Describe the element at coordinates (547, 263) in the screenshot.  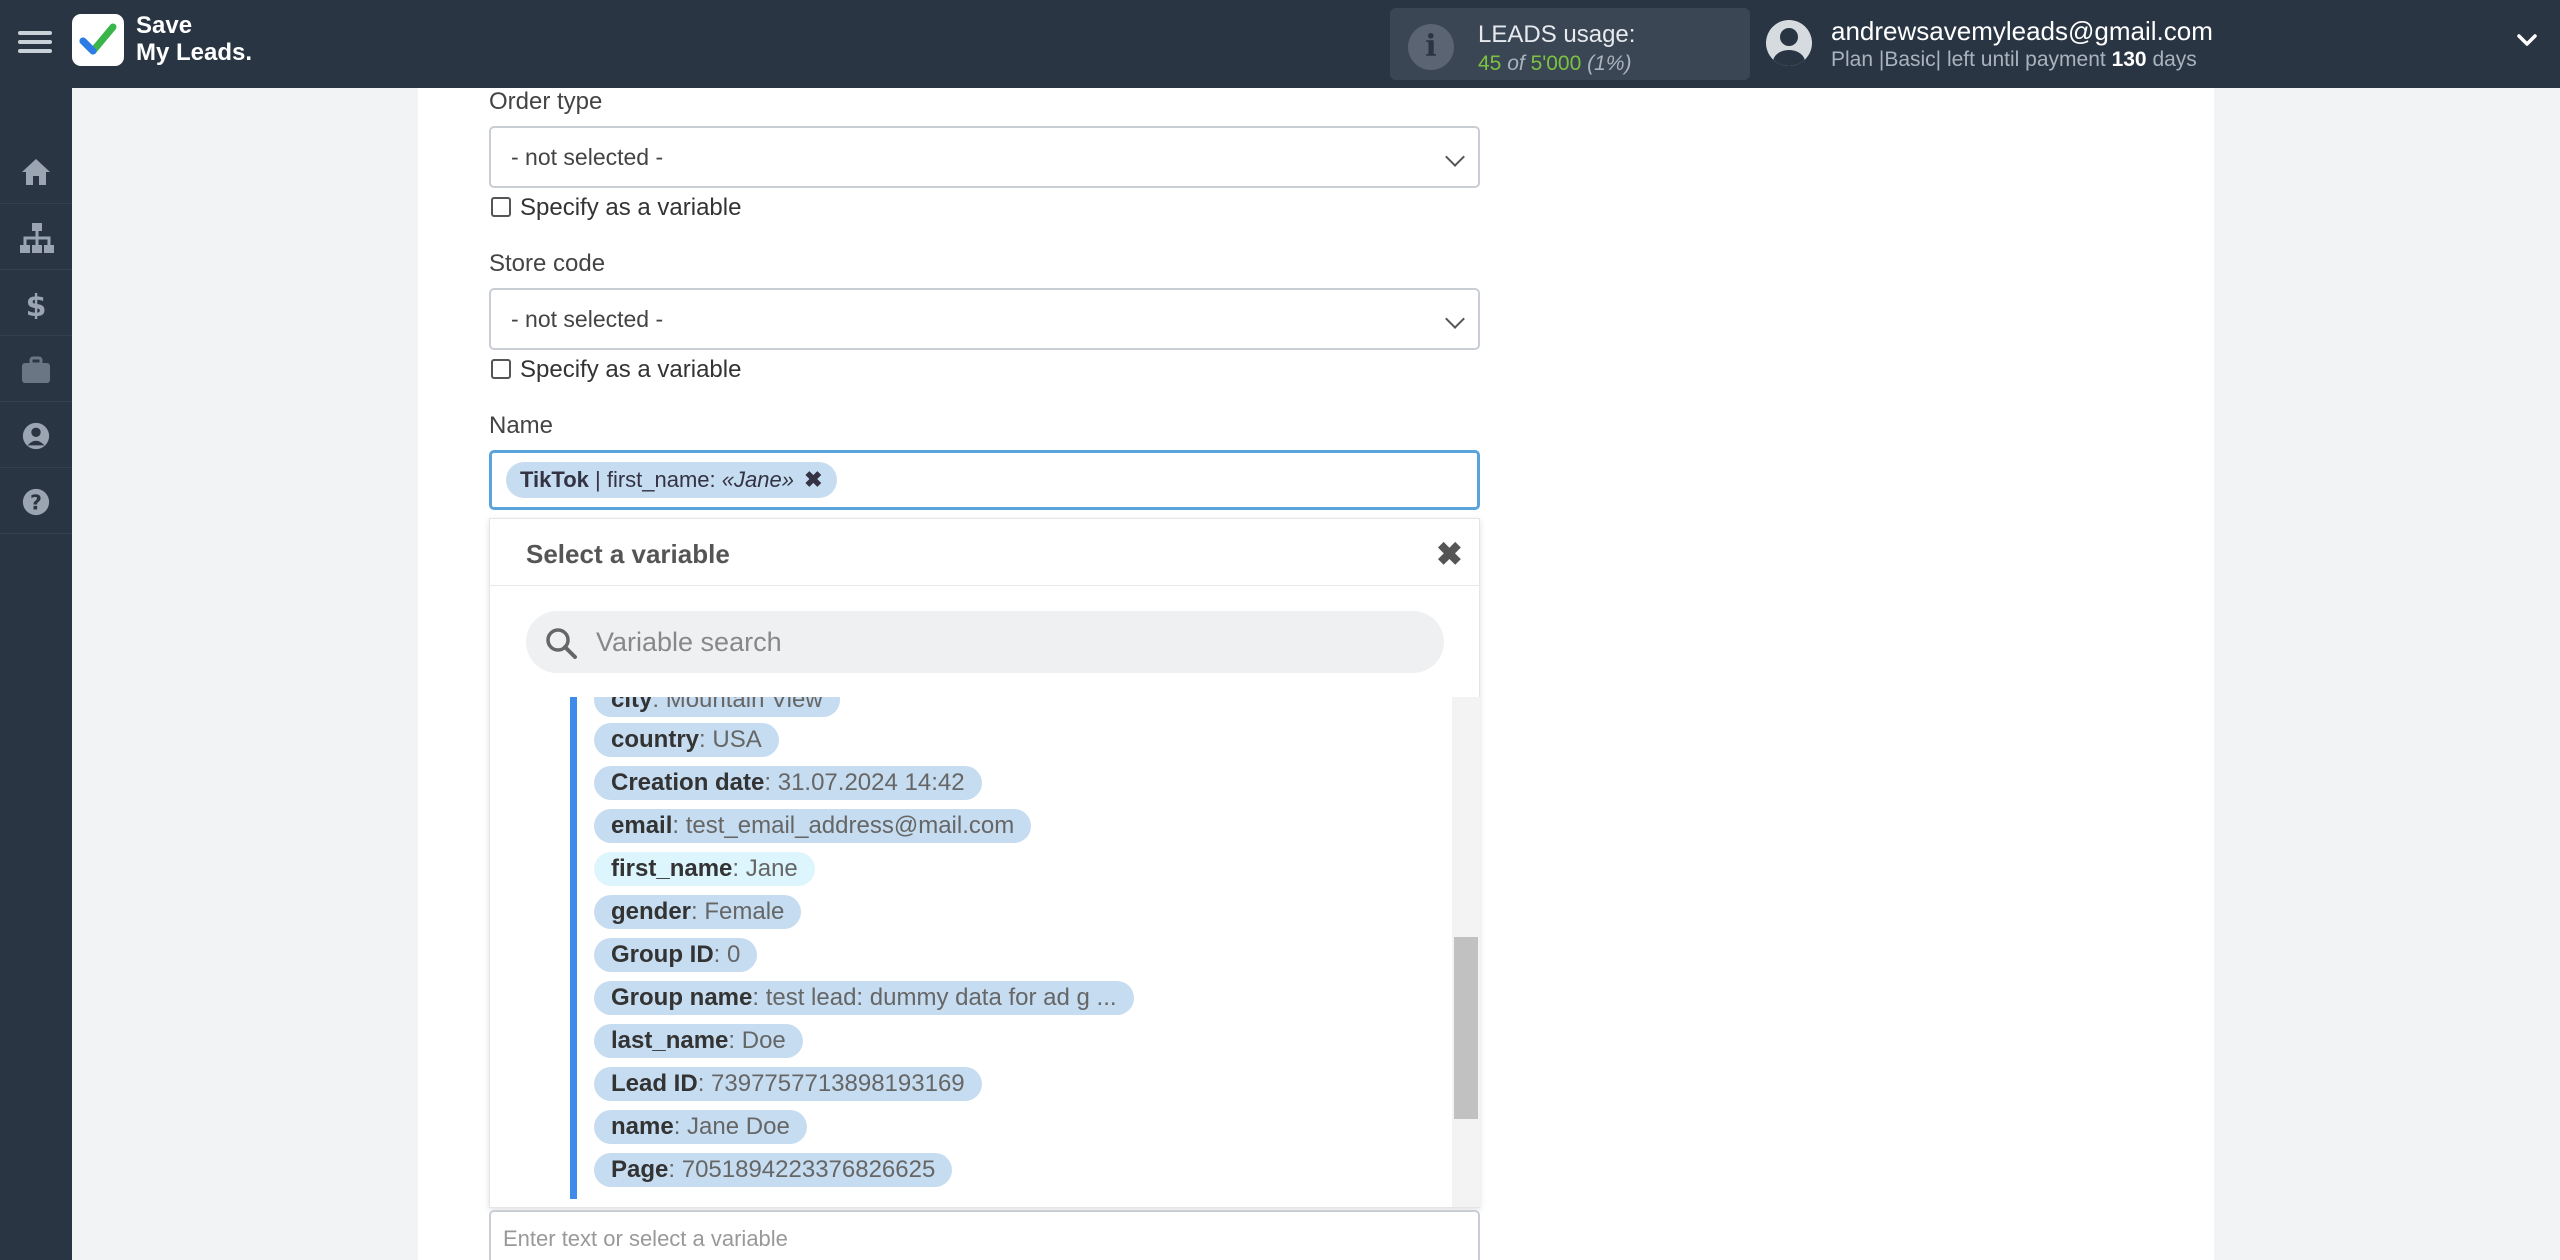
I see `store-code-label: Store code` at that location.